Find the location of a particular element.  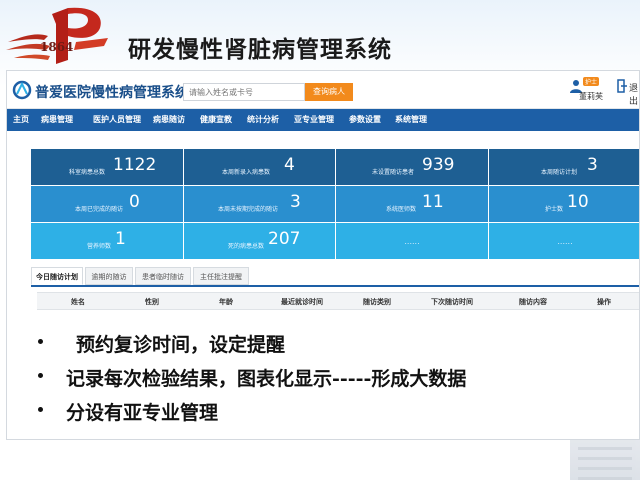

nav-parameters: 参数设置 is located at coordinates (365, 120).